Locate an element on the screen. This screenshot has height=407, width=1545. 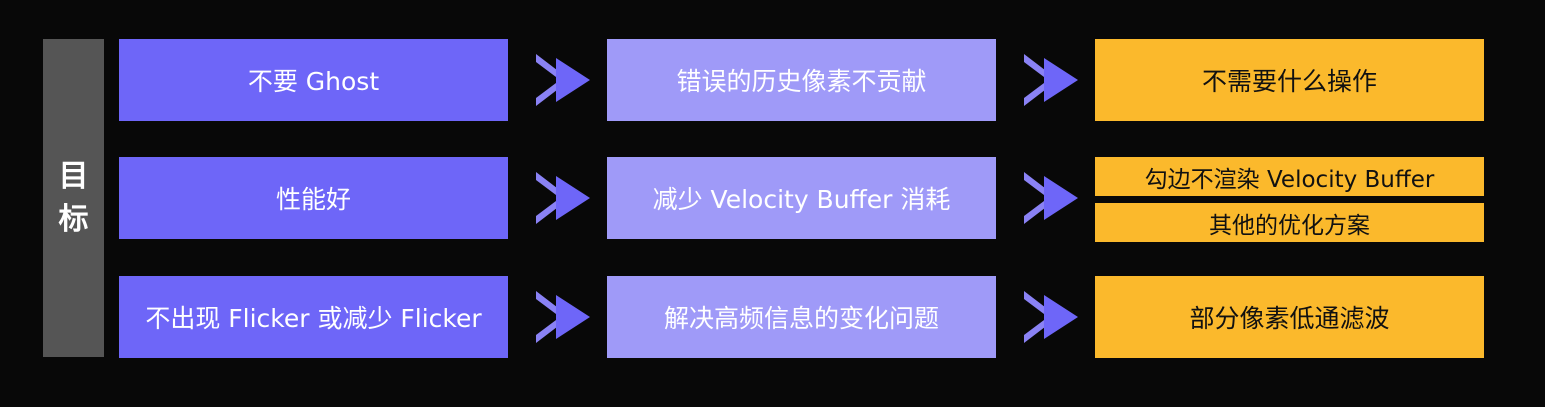
action-box-outline-skip-velocity: 勾边不渲染 Velocity Buffer is located at coordinates (1289, 176).